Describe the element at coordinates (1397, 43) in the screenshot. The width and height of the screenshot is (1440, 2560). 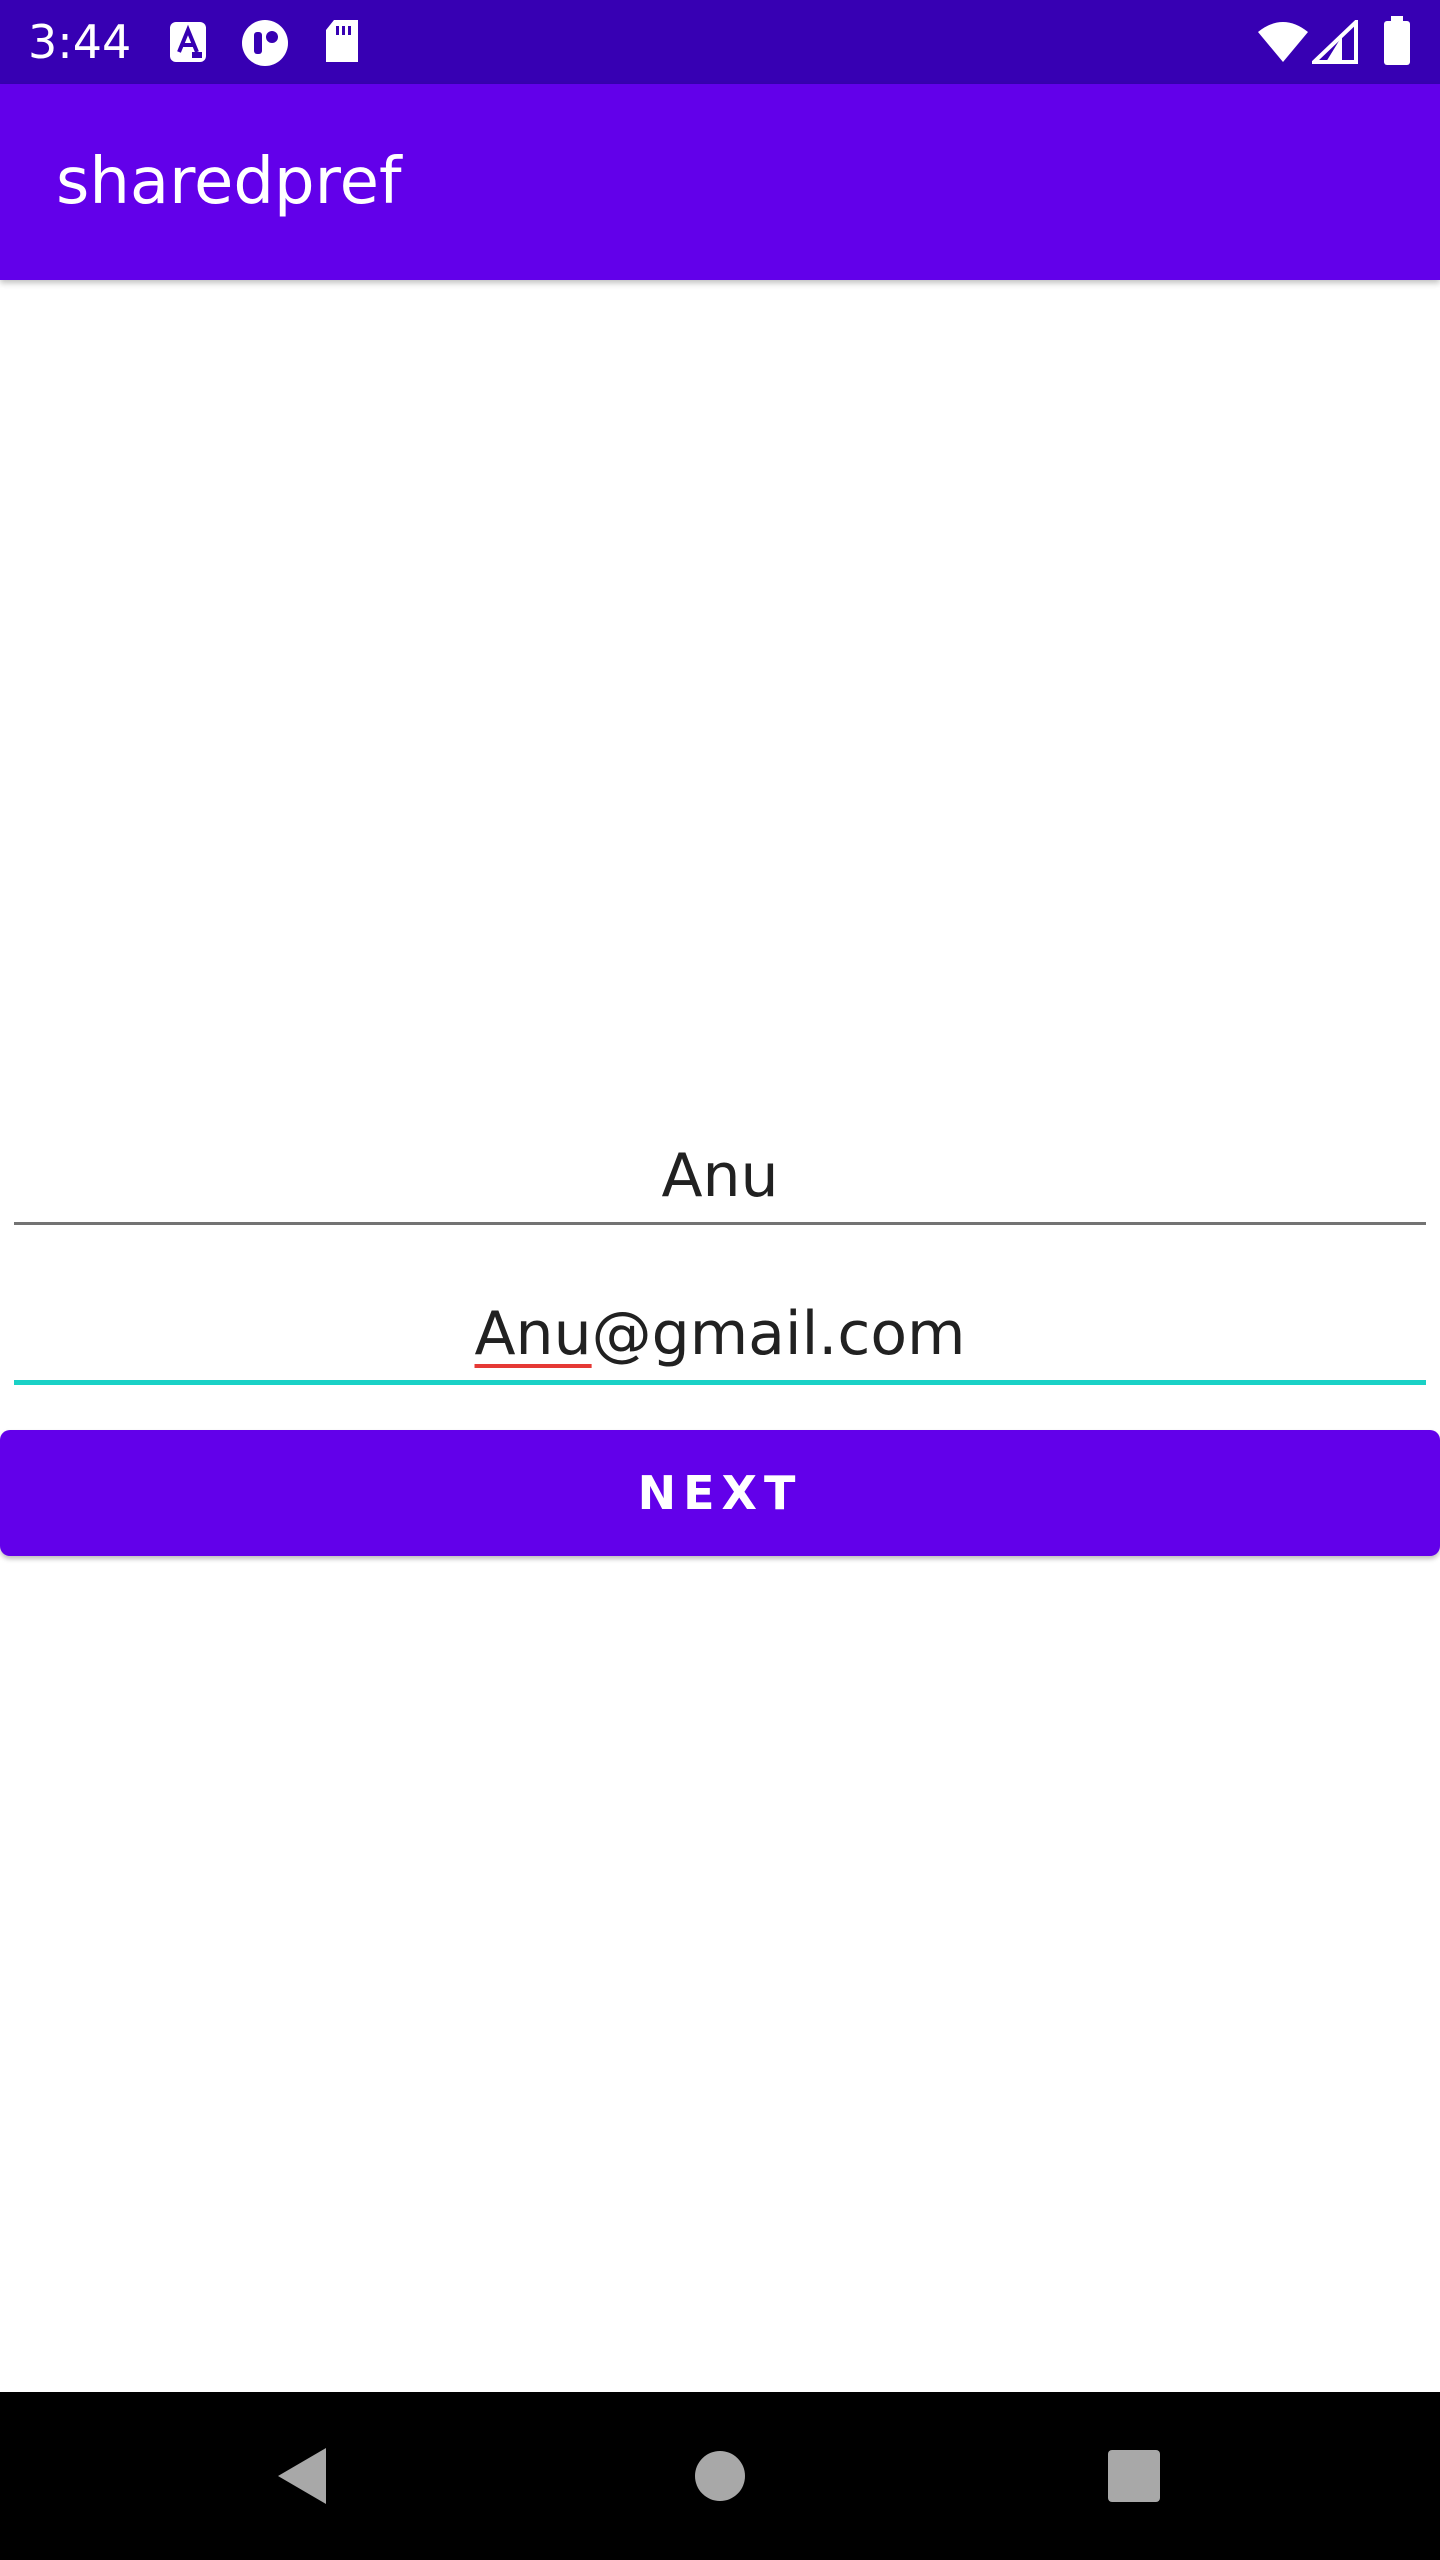
I see `battery-icon` at that location.